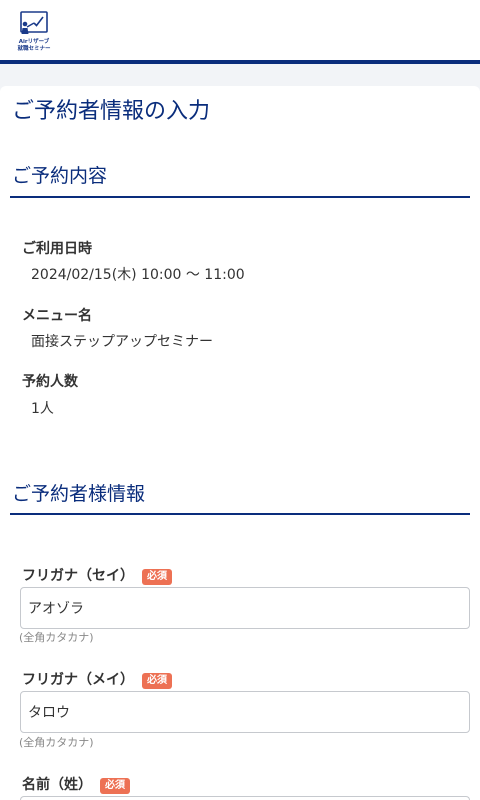 The height and width of the screenshot is (800, 480). Describe the element at coordinates (122, 342) in the screenshot. I see `menu-name-value: 面接ステップアップセミナー` at that location.